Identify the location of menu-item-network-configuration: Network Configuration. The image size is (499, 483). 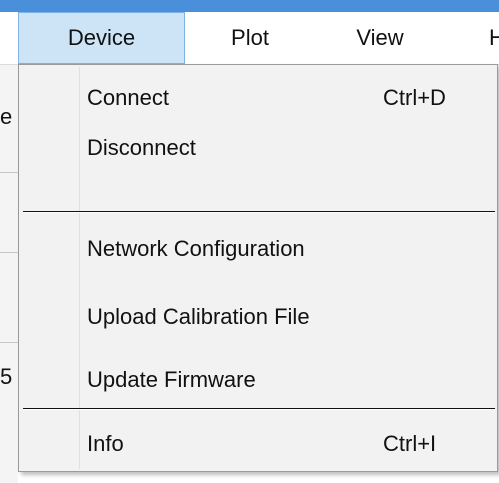
(258, 249).